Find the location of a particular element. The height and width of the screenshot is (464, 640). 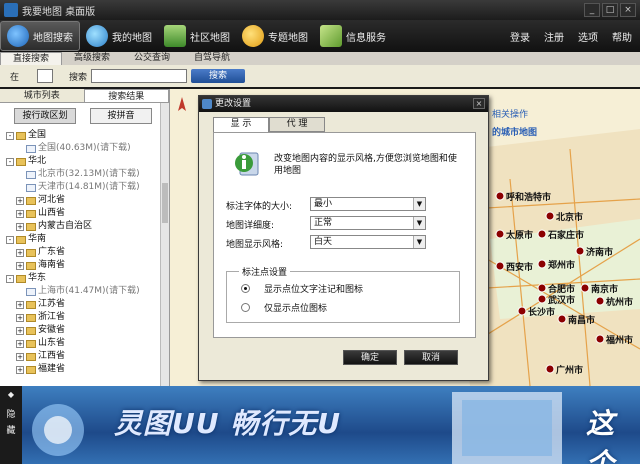

tree-label: 河北省 is located at coordinates (52, 200).